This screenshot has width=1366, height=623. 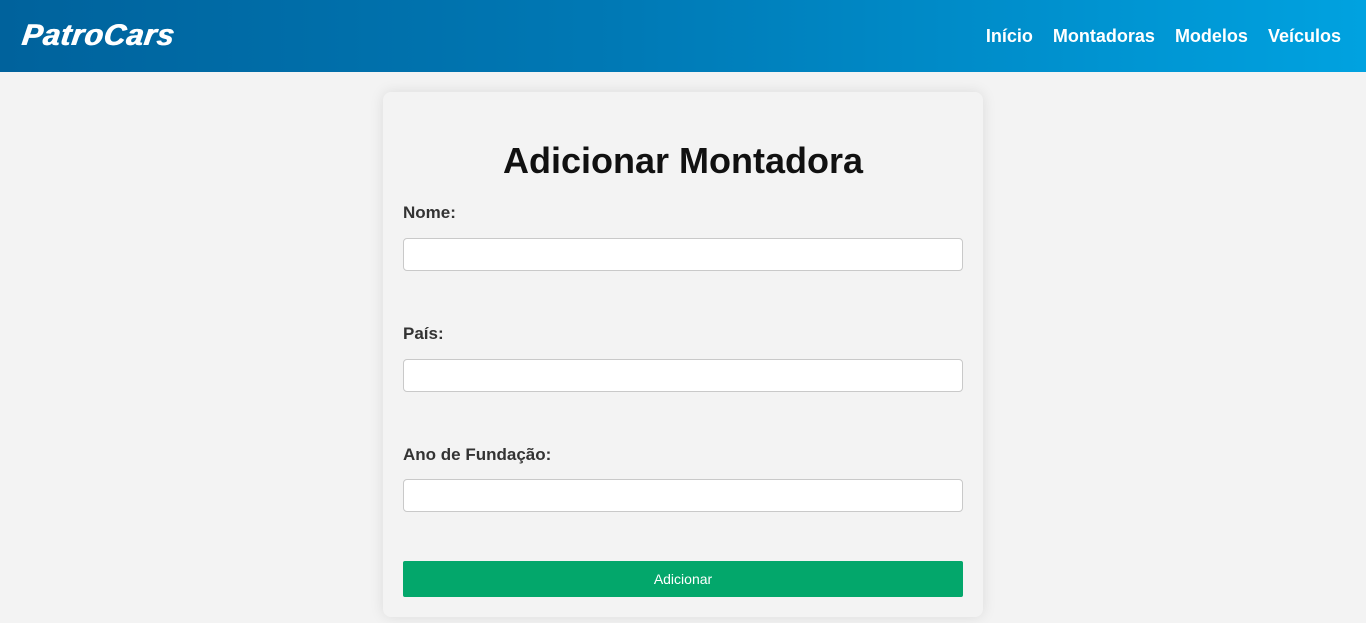 I want to click on page-title: Adicionar Montadora, so click(x=683, y=160).